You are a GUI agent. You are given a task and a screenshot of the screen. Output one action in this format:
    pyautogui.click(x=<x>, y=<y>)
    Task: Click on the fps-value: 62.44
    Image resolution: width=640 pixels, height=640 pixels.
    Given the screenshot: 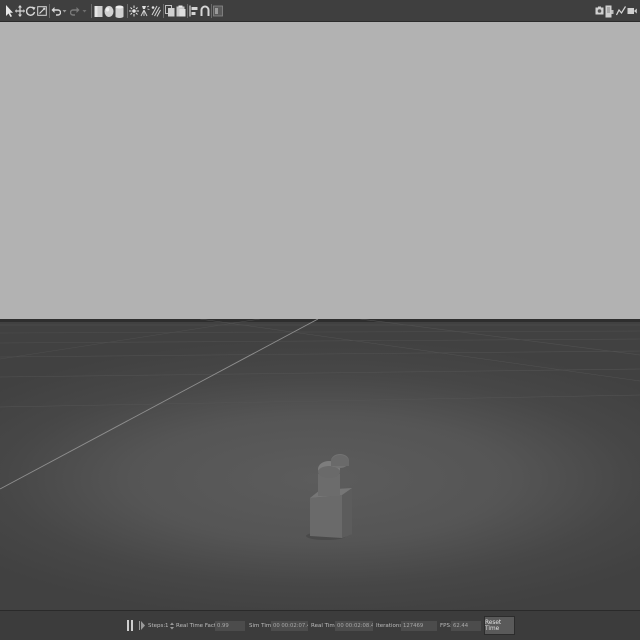 What is the action you would take?
    pyautogui.click(x=466, y=626)
    